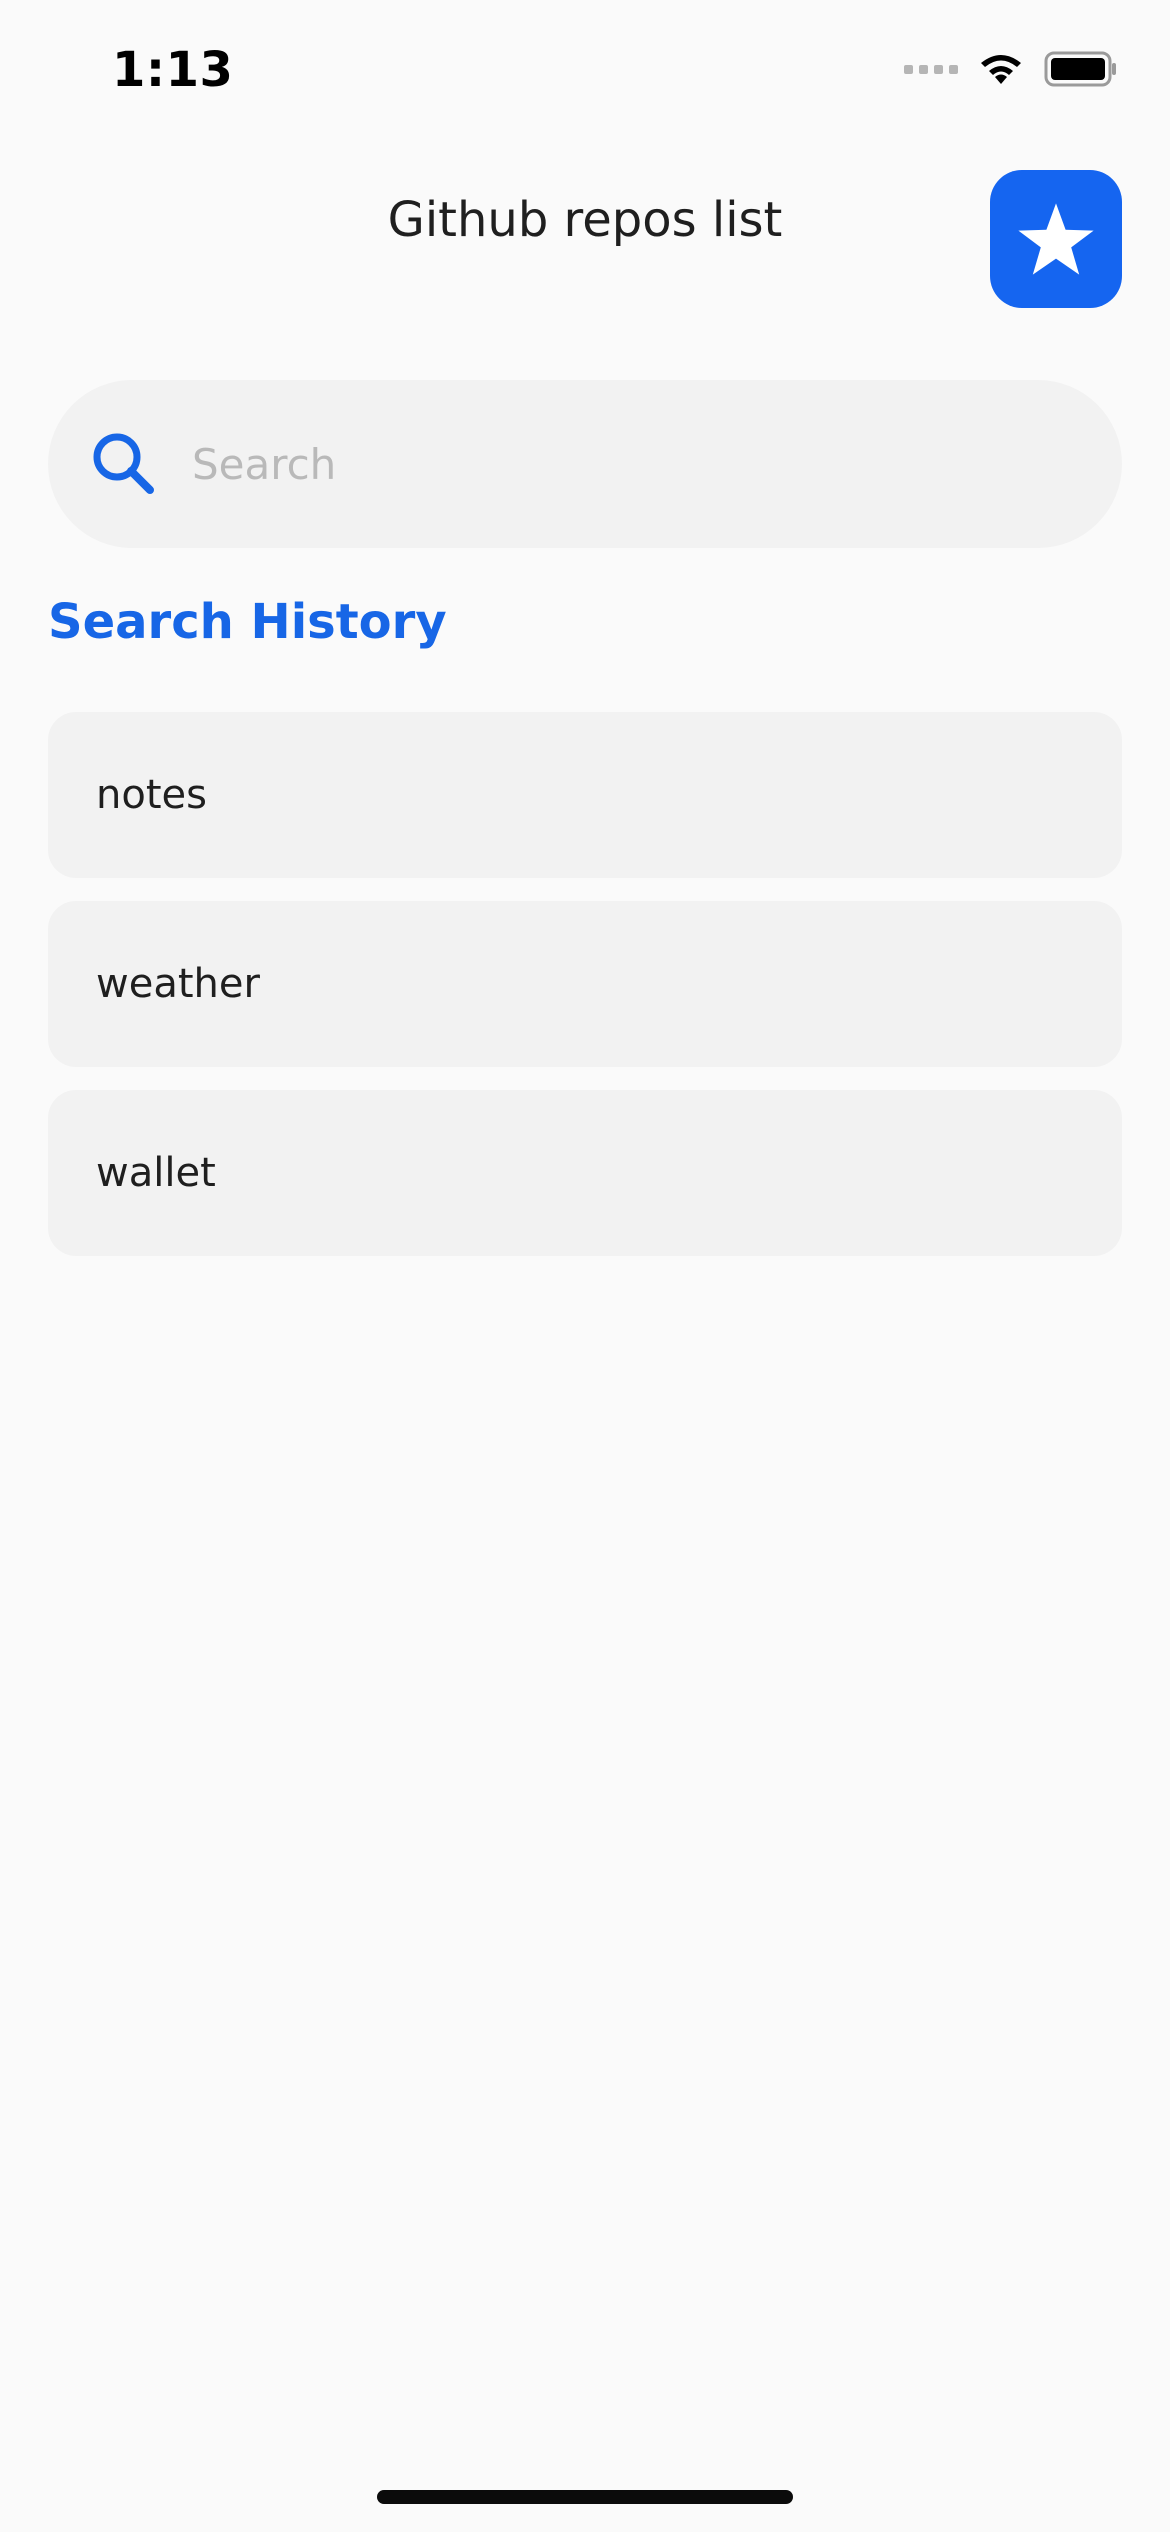 This screenshot has height=2532, width=1170. What do you see at coordinates (247, 622) in the screenshot?
I see `search-history-title: Search History` at bounding box center [247, 622].